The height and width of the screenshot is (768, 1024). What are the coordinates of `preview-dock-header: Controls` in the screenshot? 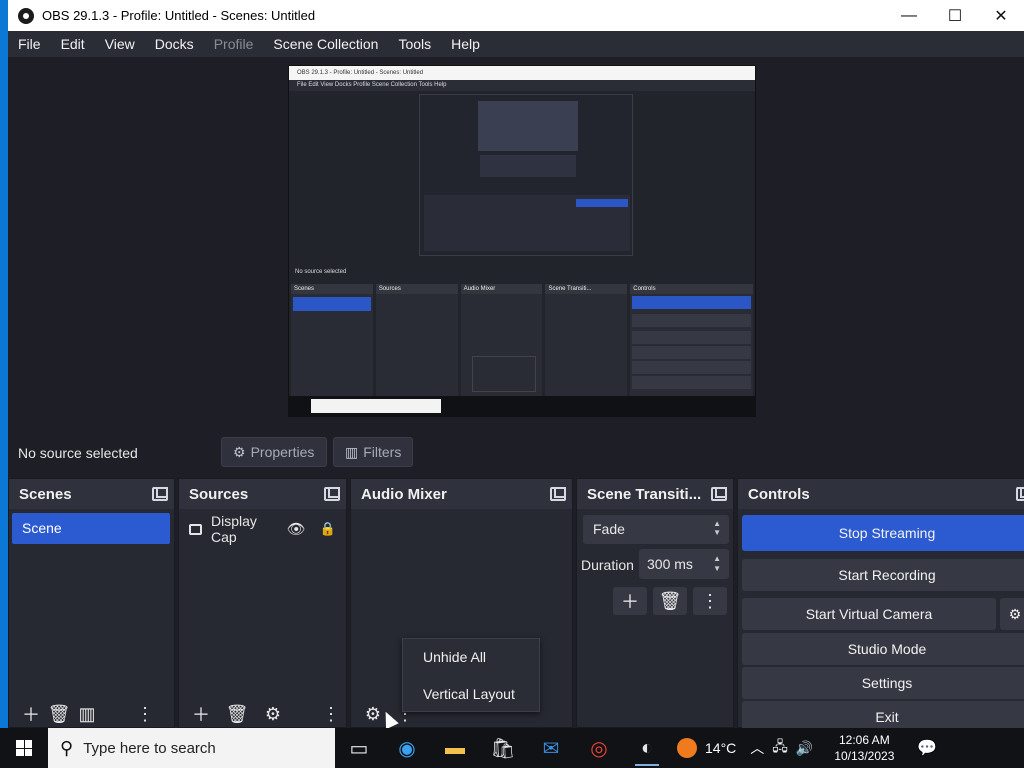 It's located at (691, 289).